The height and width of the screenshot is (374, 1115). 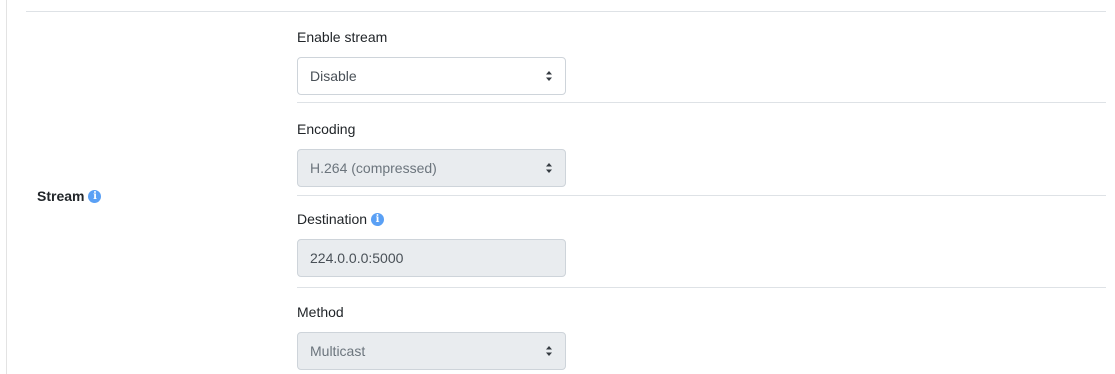 What do you see at coordinates (333, 76) in the screenshot?
I see `enable-stream-value: Disable` at bounding box center [333, 76].